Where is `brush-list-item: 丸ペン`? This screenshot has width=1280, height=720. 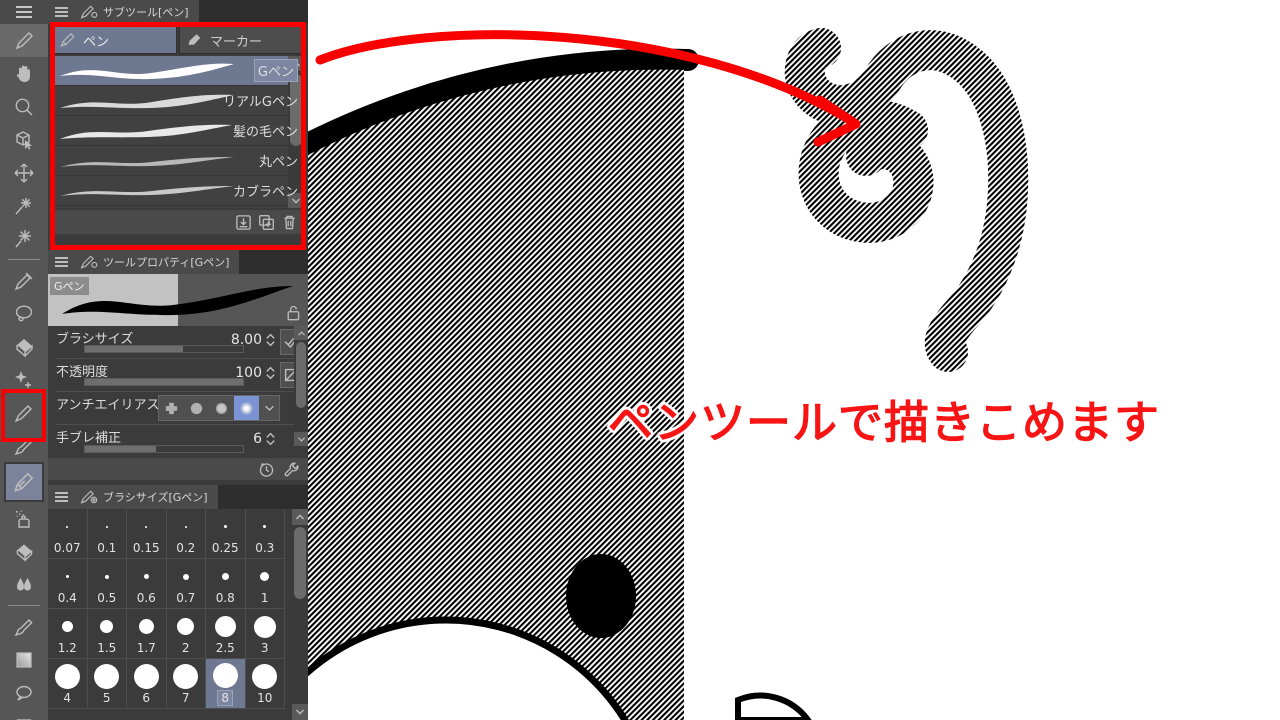
brush-list-item: 丸ペン is located at coordinates (178, 161).